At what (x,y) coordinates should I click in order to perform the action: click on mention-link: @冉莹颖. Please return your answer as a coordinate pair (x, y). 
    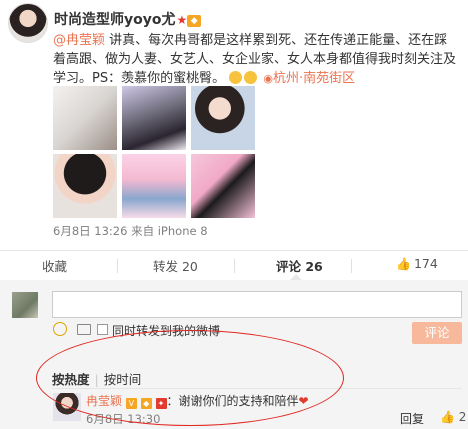
    Looking at the image, I should click on (79, 40).